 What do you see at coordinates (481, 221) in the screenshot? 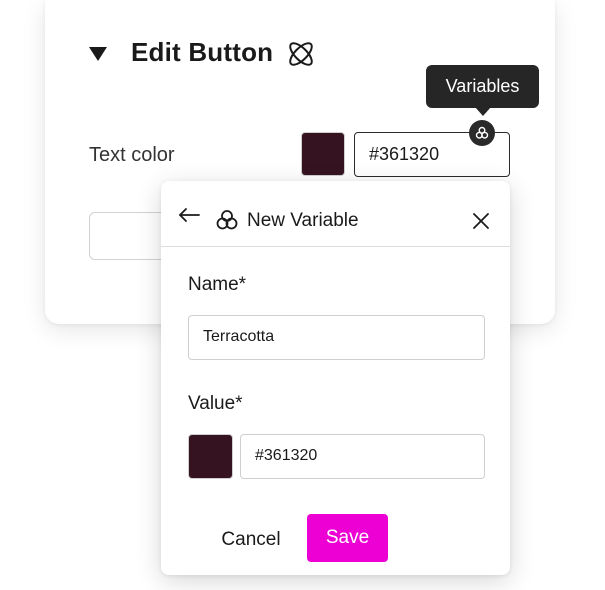
I see `close-icon` at bounding box center [481, 221].